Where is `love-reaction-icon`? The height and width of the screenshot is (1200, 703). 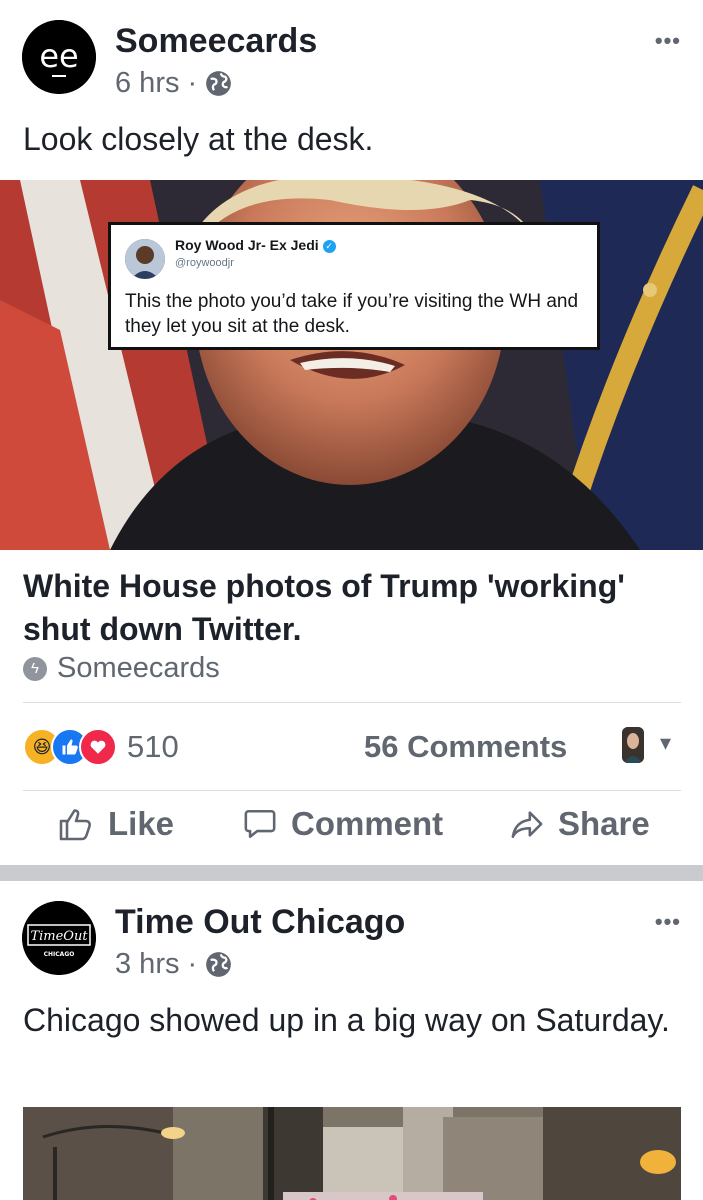 love-reaction-icon is located at coordinates (98, 747).